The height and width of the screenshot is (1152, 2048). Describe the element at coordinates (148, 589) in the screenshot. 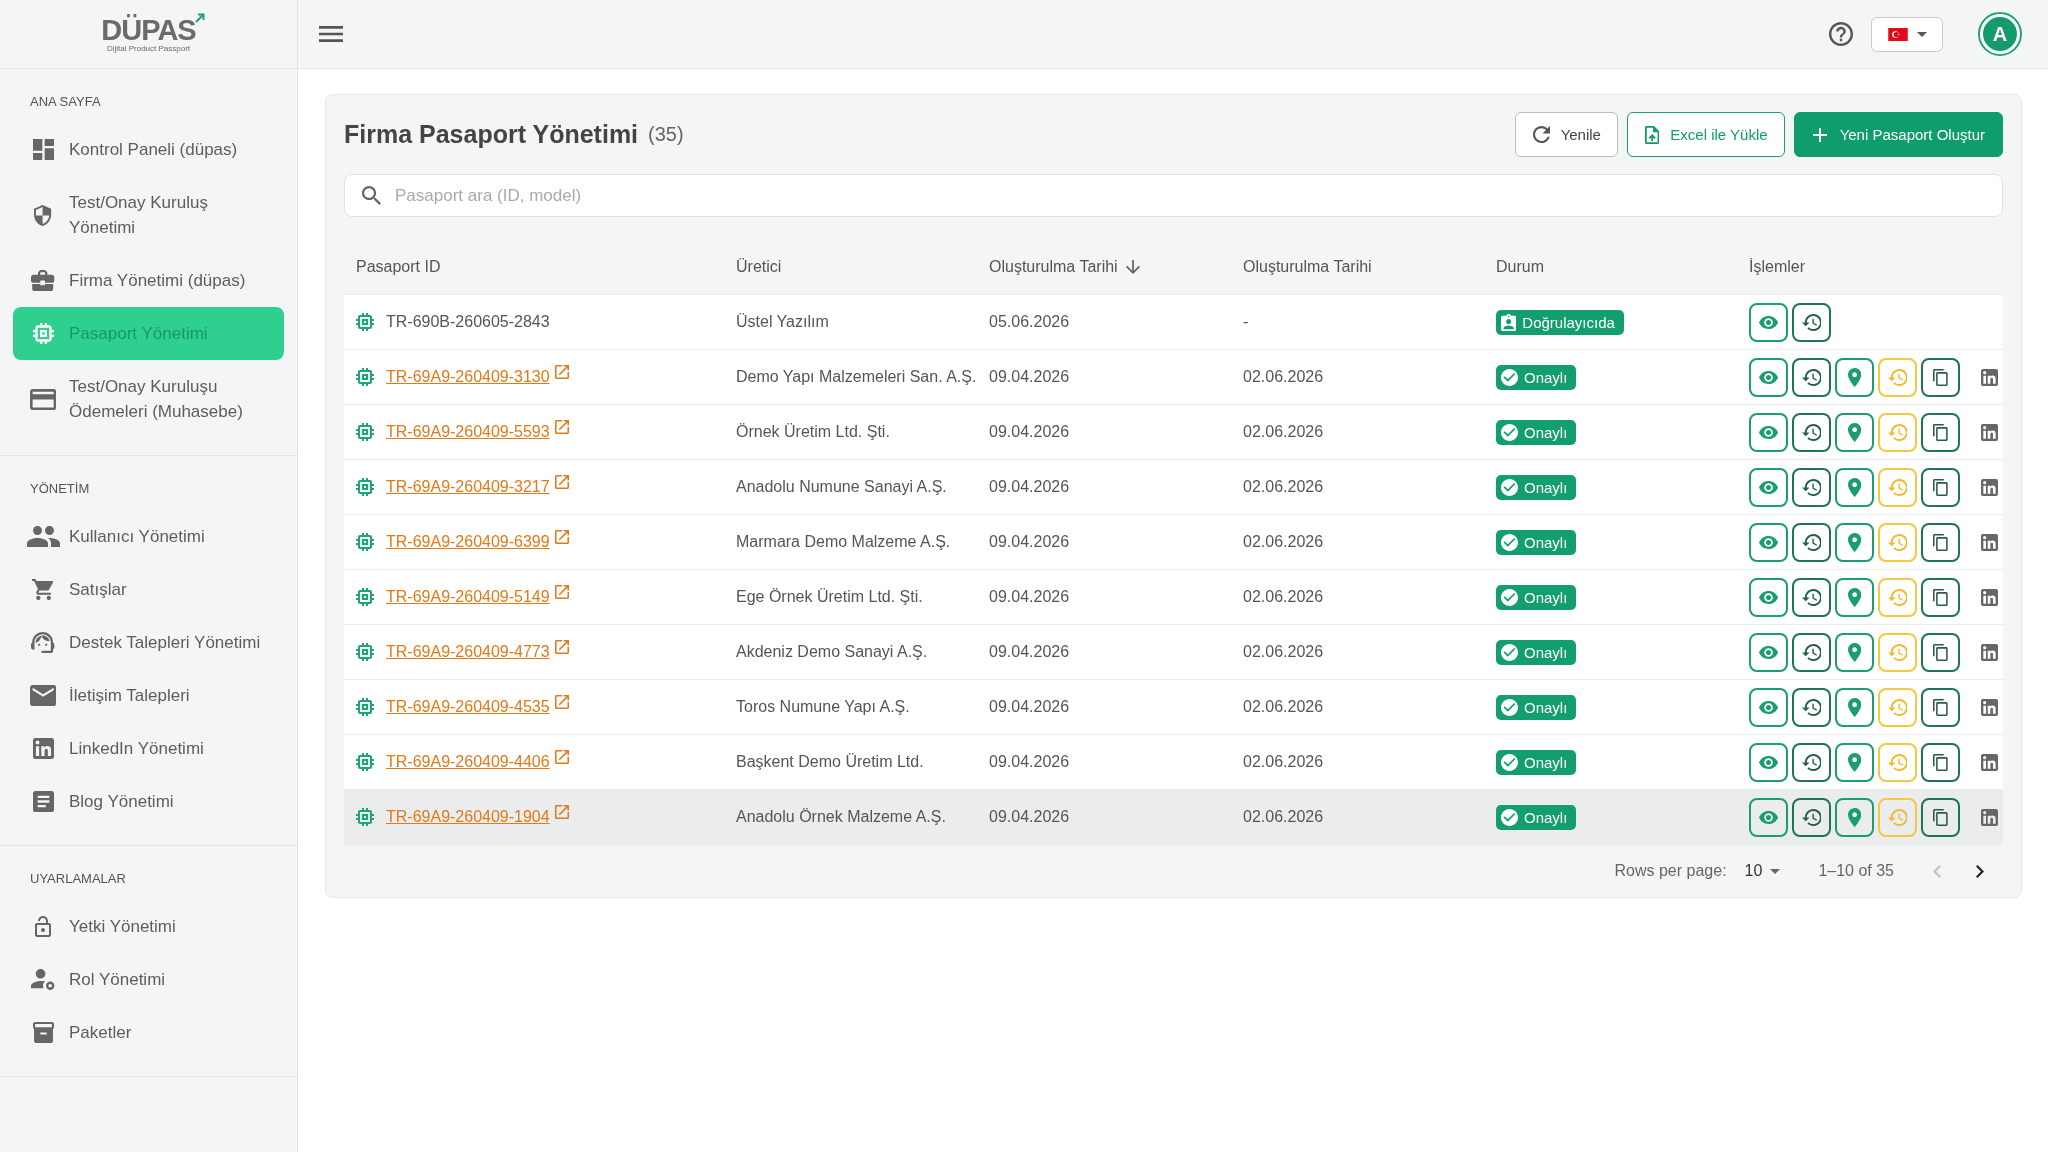

I see `nav-item: Satışlar` at that location.